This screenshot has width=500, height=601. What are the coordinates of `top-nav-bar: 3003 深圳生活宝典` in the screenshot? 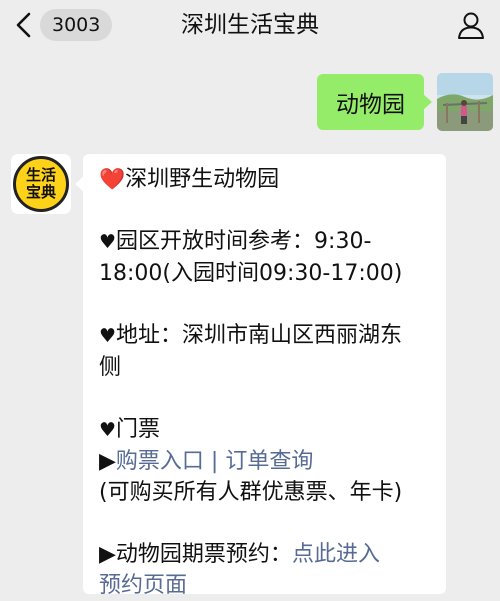 It's located at (250, 25).